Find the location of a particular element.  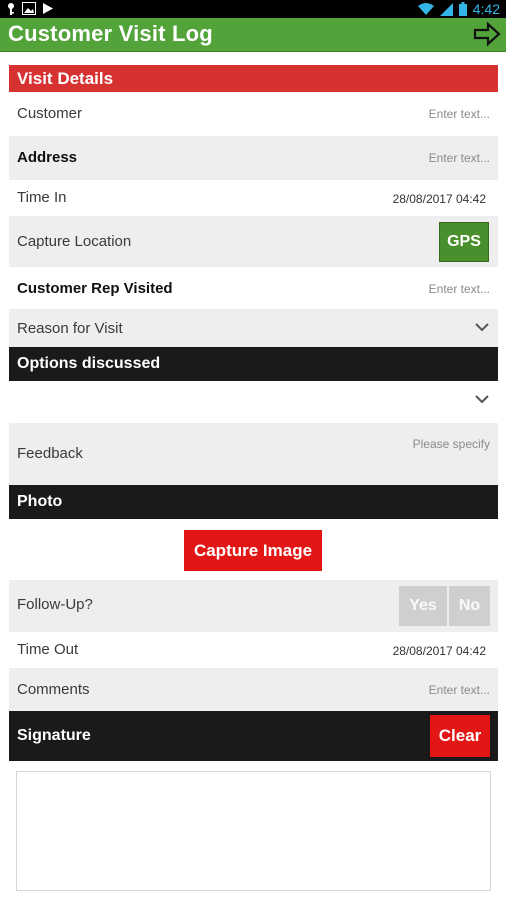

image-icon is located at coordinates (29, 8).